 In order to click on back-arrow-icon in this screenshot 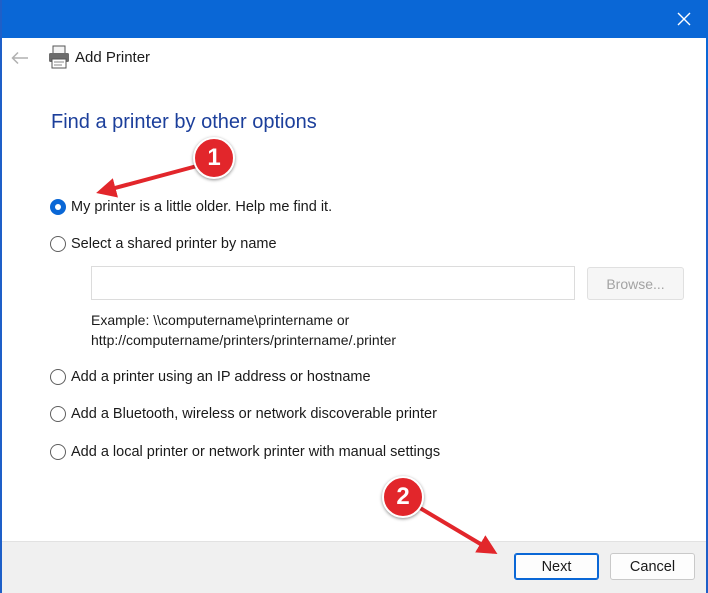, I will do `click(19, 58)`.